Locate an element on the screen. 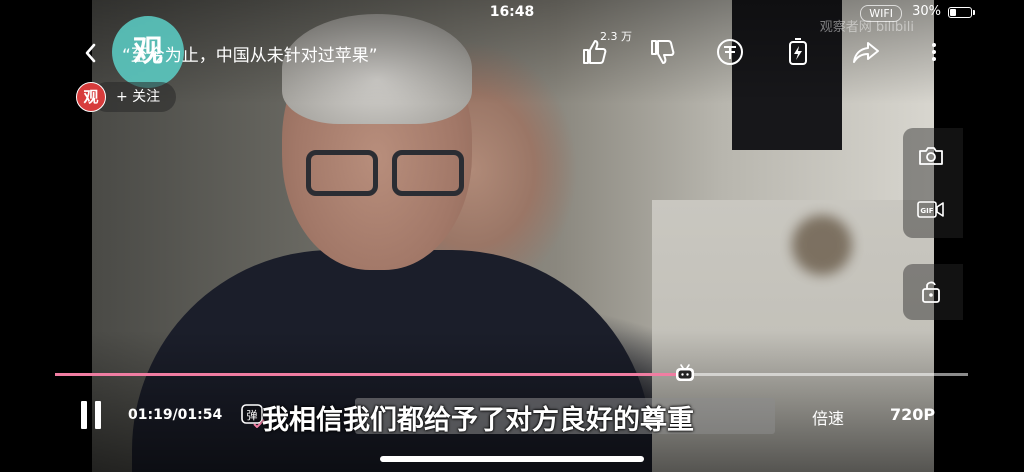 Image resolution: width=1024 pixels, height=472 pixels. more-vertical-icon is located at coordinates (934, 53).